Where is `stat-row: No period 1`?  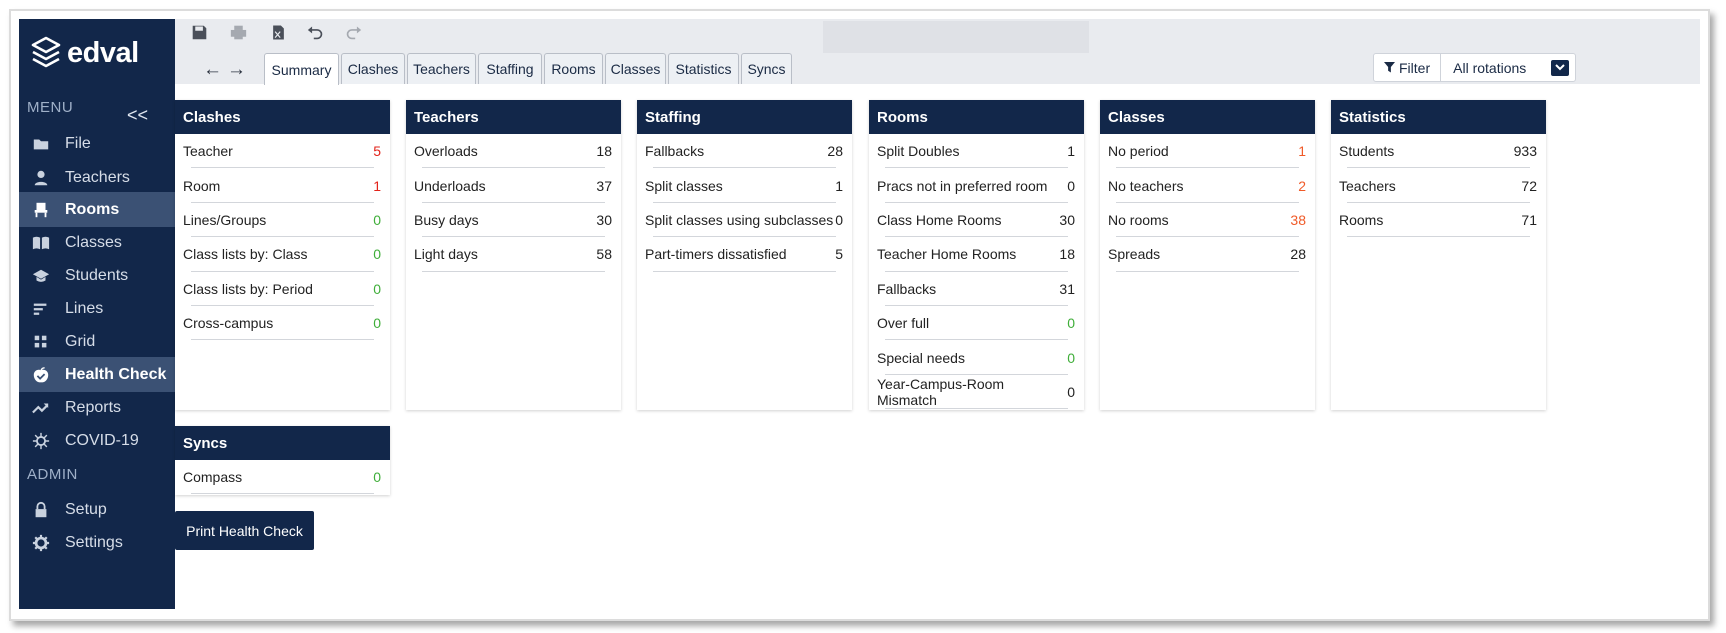 stat-row: No period 1 is located at coordinates (1207, 151).